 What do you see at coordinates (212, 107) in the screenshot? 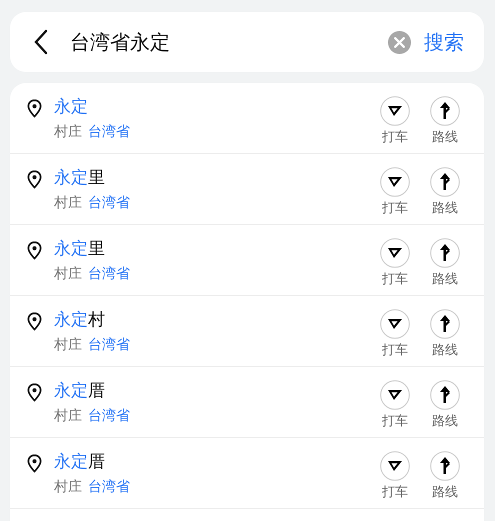
I see `place-name: 永定` at bounding box center [212, 107].